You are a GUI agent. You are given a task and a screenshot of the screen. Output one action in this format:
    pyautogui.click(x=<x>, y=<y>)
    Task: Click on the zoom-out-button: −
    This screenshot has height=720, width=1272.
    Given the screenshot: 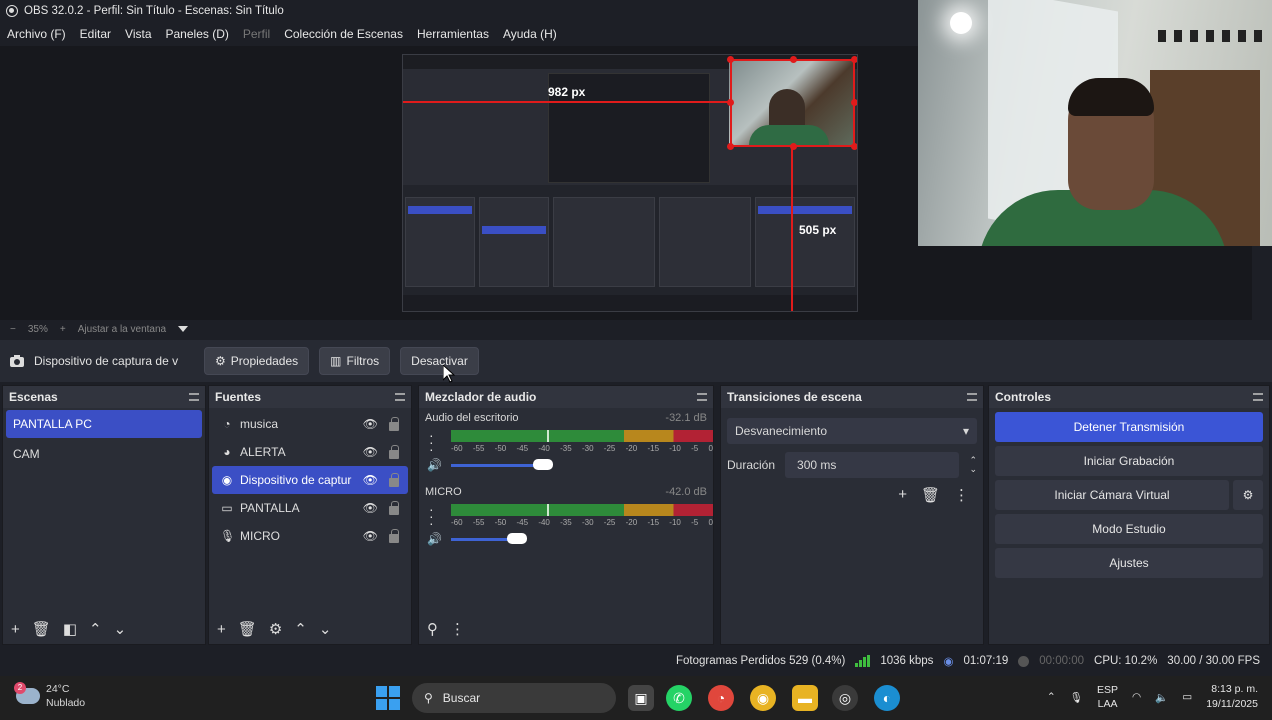 What is the action you would take?
    pyautogui.click(x=13, y=329)
    